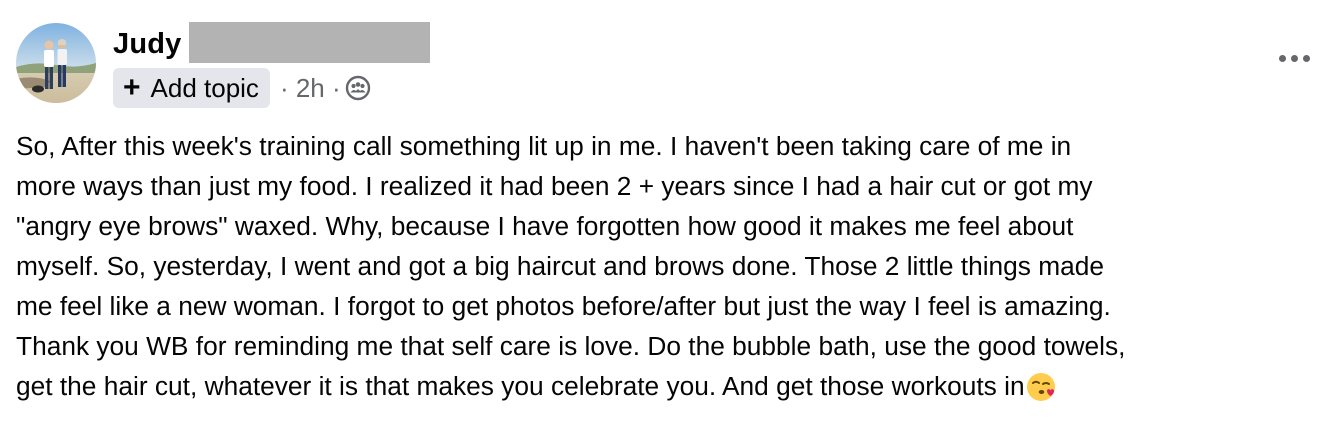  What do you see at coordinates (132, 87) in the screenshot?
I see `plus-icon: +` at bounding box center [132, 87].